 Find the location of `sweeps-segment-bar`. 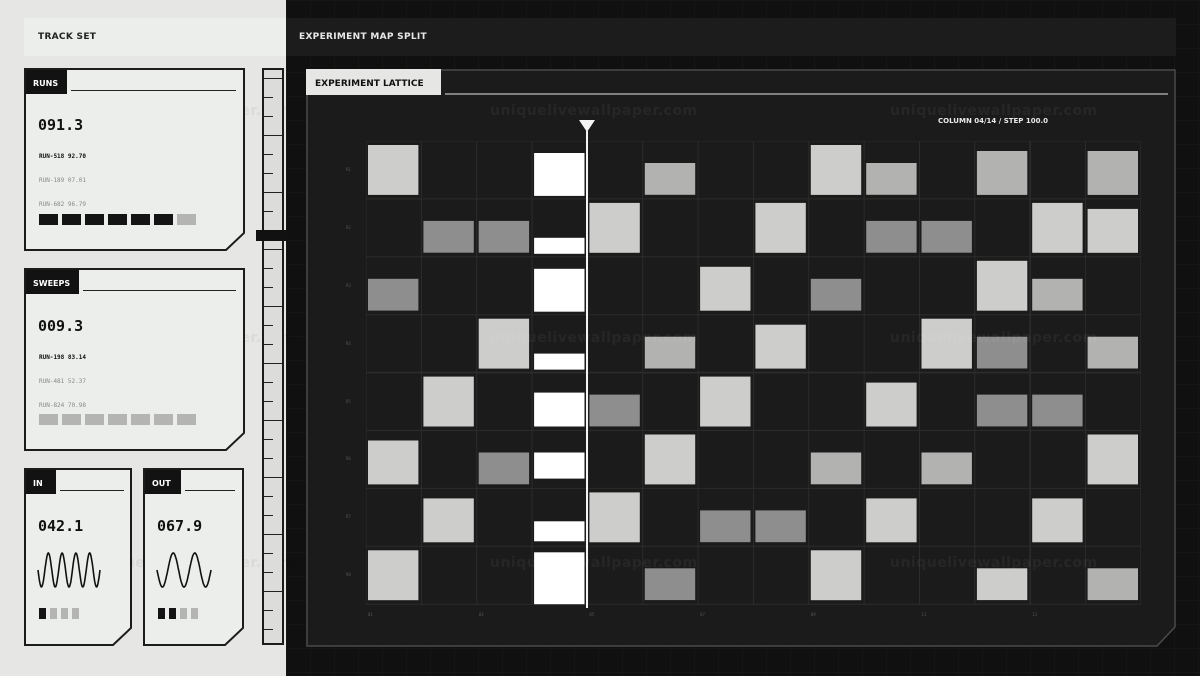

sweeps-segment-bar is located at coordinates (117, 419).